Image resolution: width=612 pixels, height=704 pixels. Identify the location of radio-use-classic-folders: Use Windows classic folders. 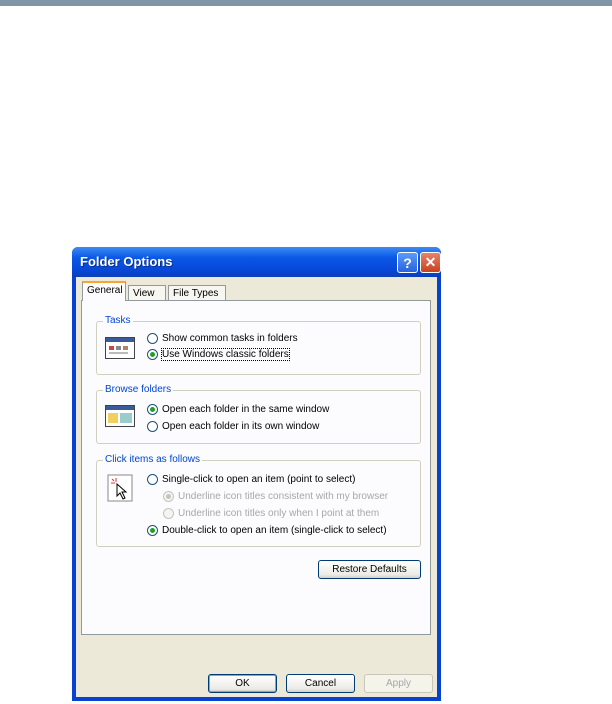
(218, 354).